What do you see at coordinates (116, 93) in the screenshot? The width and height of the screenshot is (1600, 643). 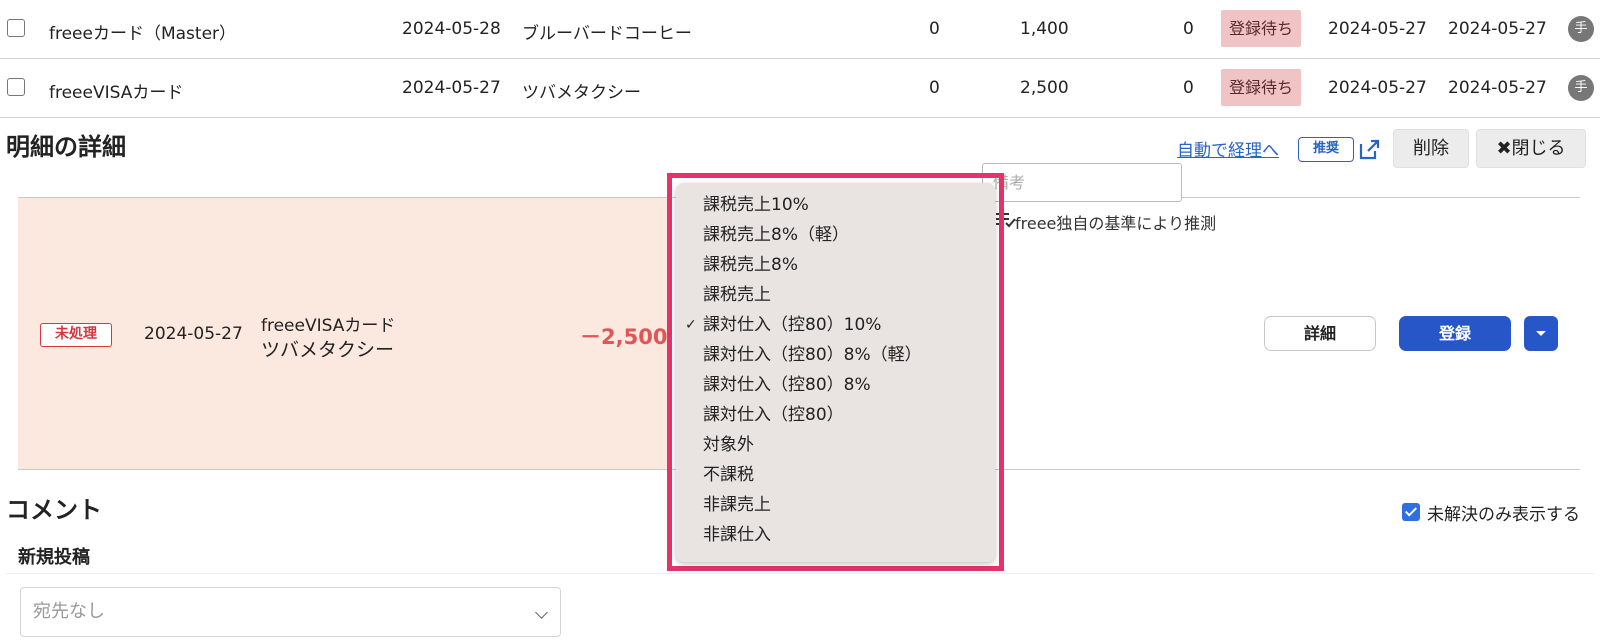 I see `card-name: freeeVISAカード` at bounding box center [116, 93].